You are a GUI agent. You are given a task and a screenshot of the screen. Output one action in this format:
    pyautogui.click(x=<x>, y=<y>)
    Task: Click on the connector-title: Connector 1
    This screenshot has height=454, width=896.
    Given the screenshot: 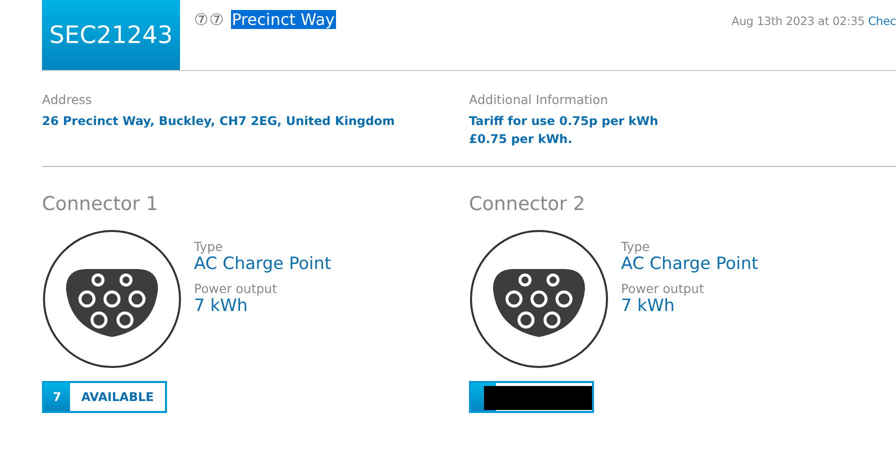 What is the action you would take?
    pyautogui.click(x=101, y=204)
    